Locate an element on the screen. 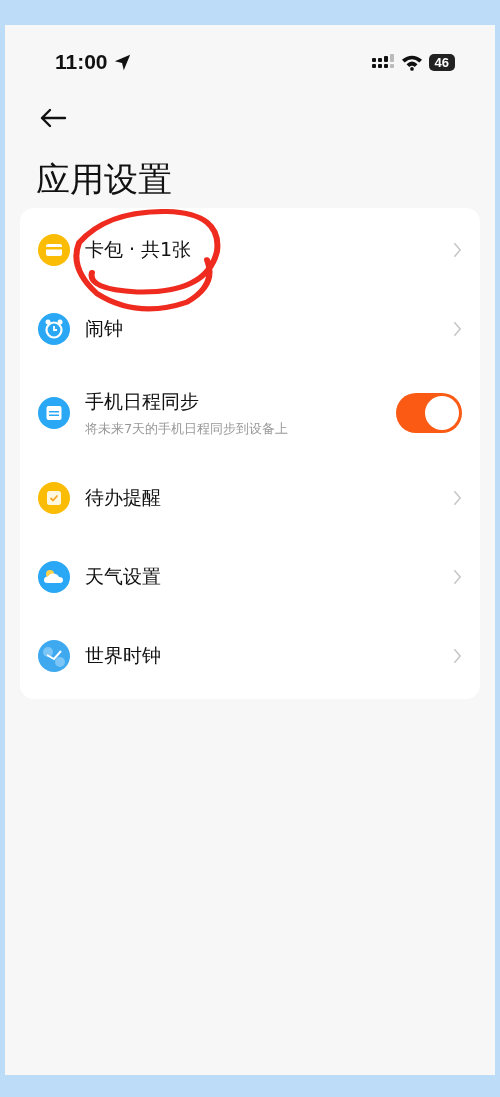  setting-label: 待办提醒 is located at coordinates (123, 497).